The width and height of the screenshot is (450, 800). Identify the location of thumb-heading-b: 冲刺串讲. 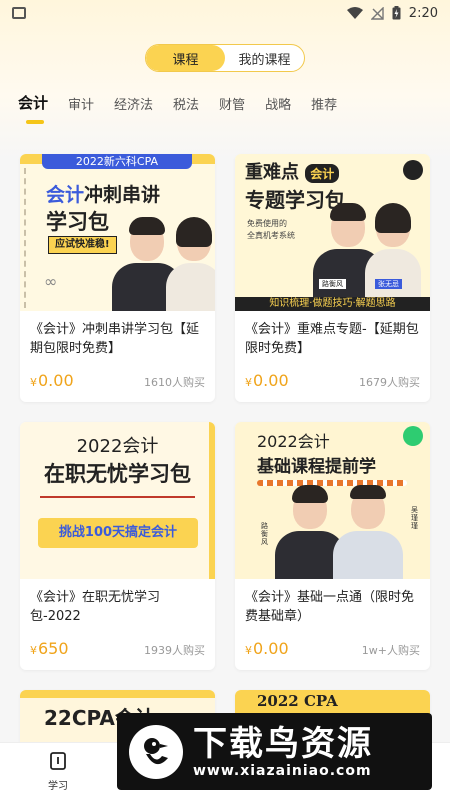
(122, 195).